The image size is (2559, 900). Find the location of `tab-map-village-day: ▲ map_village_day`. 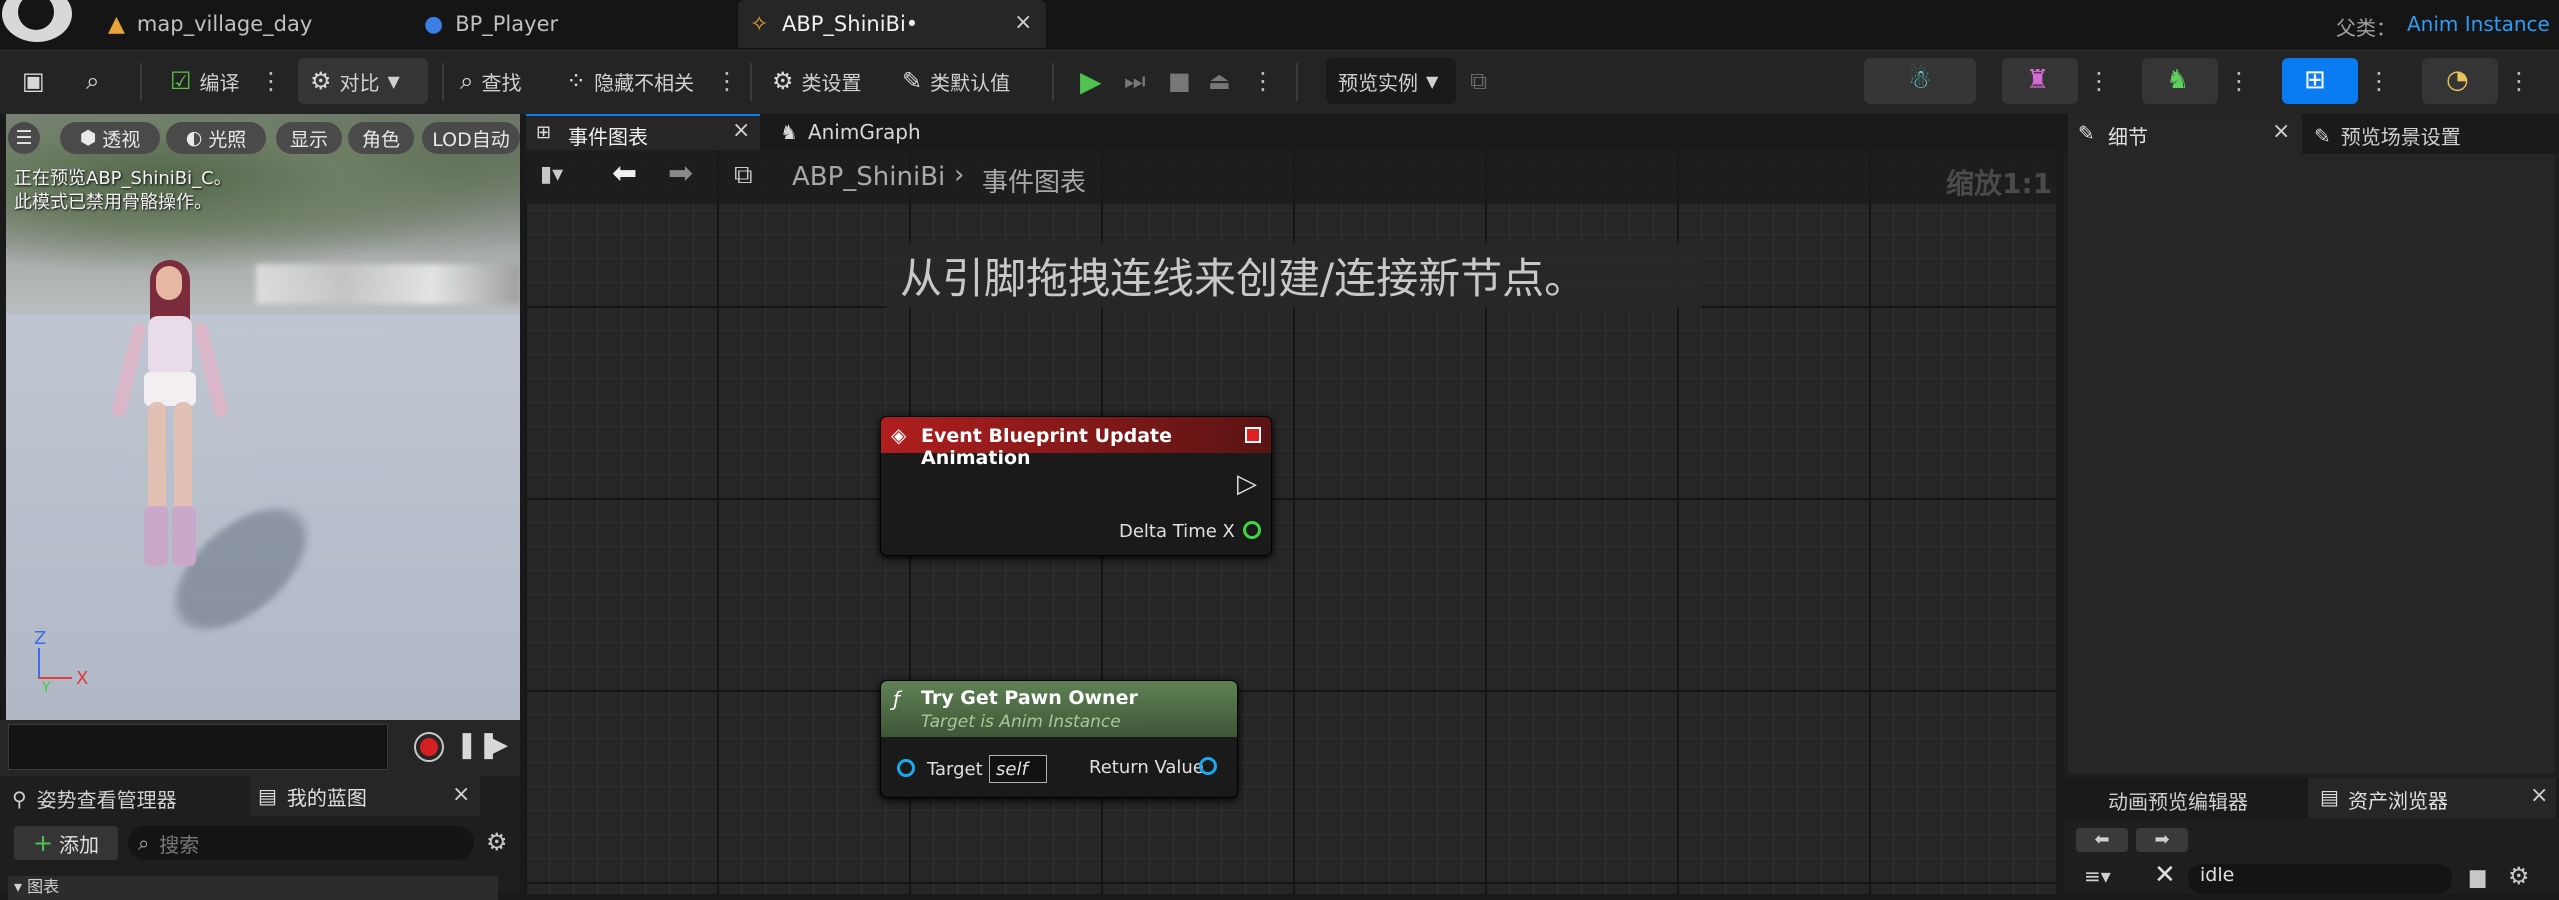

tab-map-village-day: ▲ map_village_day is located at coordinates (210, 24).